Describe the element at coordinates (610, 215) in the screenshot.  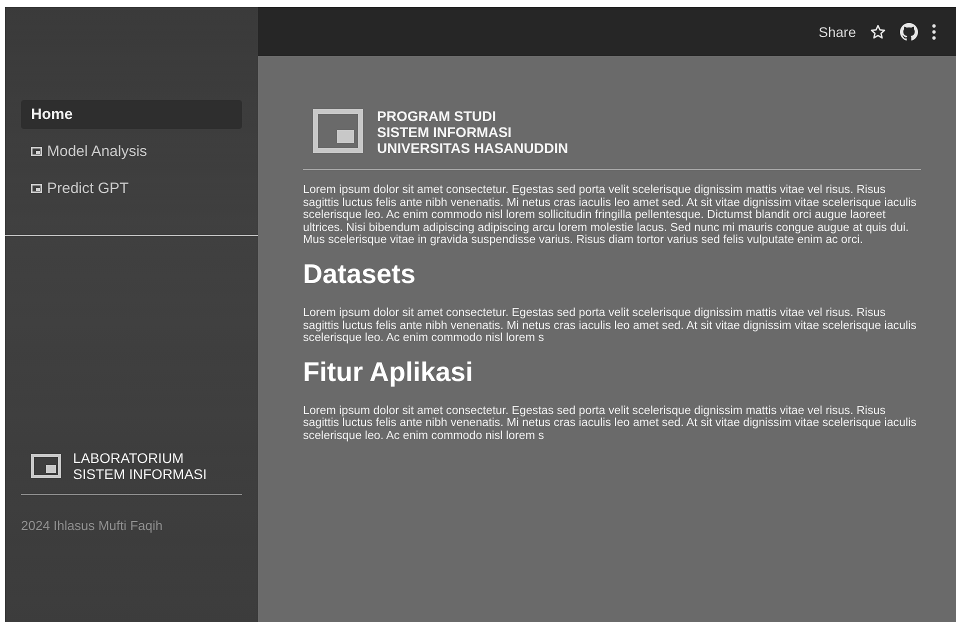
I see `paragraph: Lorem ipsum dolor sit amet consectetur. Egestas sed porta velit scelerisque dignissim mattis vitae vel risus. Risus sagittis luctus felis ante nibh venenatis. Mi netus cras iaculis leo amet sed. At sit vitae dignissim vitae scelerisque iaculis scelerisque leo. Ac enim commodo nisl lorem sollicitudin fringilla pellentesque. Dictumst blandit orci augue laoreet ultrices. Nisi bibendum adipiscing adipiscing arcu lorem molestie lacus. Sed nunc mi mauris congue augue at quis dui. Mus scelerisque vitae in gravida suspendisse varius. Risus diam tortor varius sed felis vulputate enim ac orci.` at that location.